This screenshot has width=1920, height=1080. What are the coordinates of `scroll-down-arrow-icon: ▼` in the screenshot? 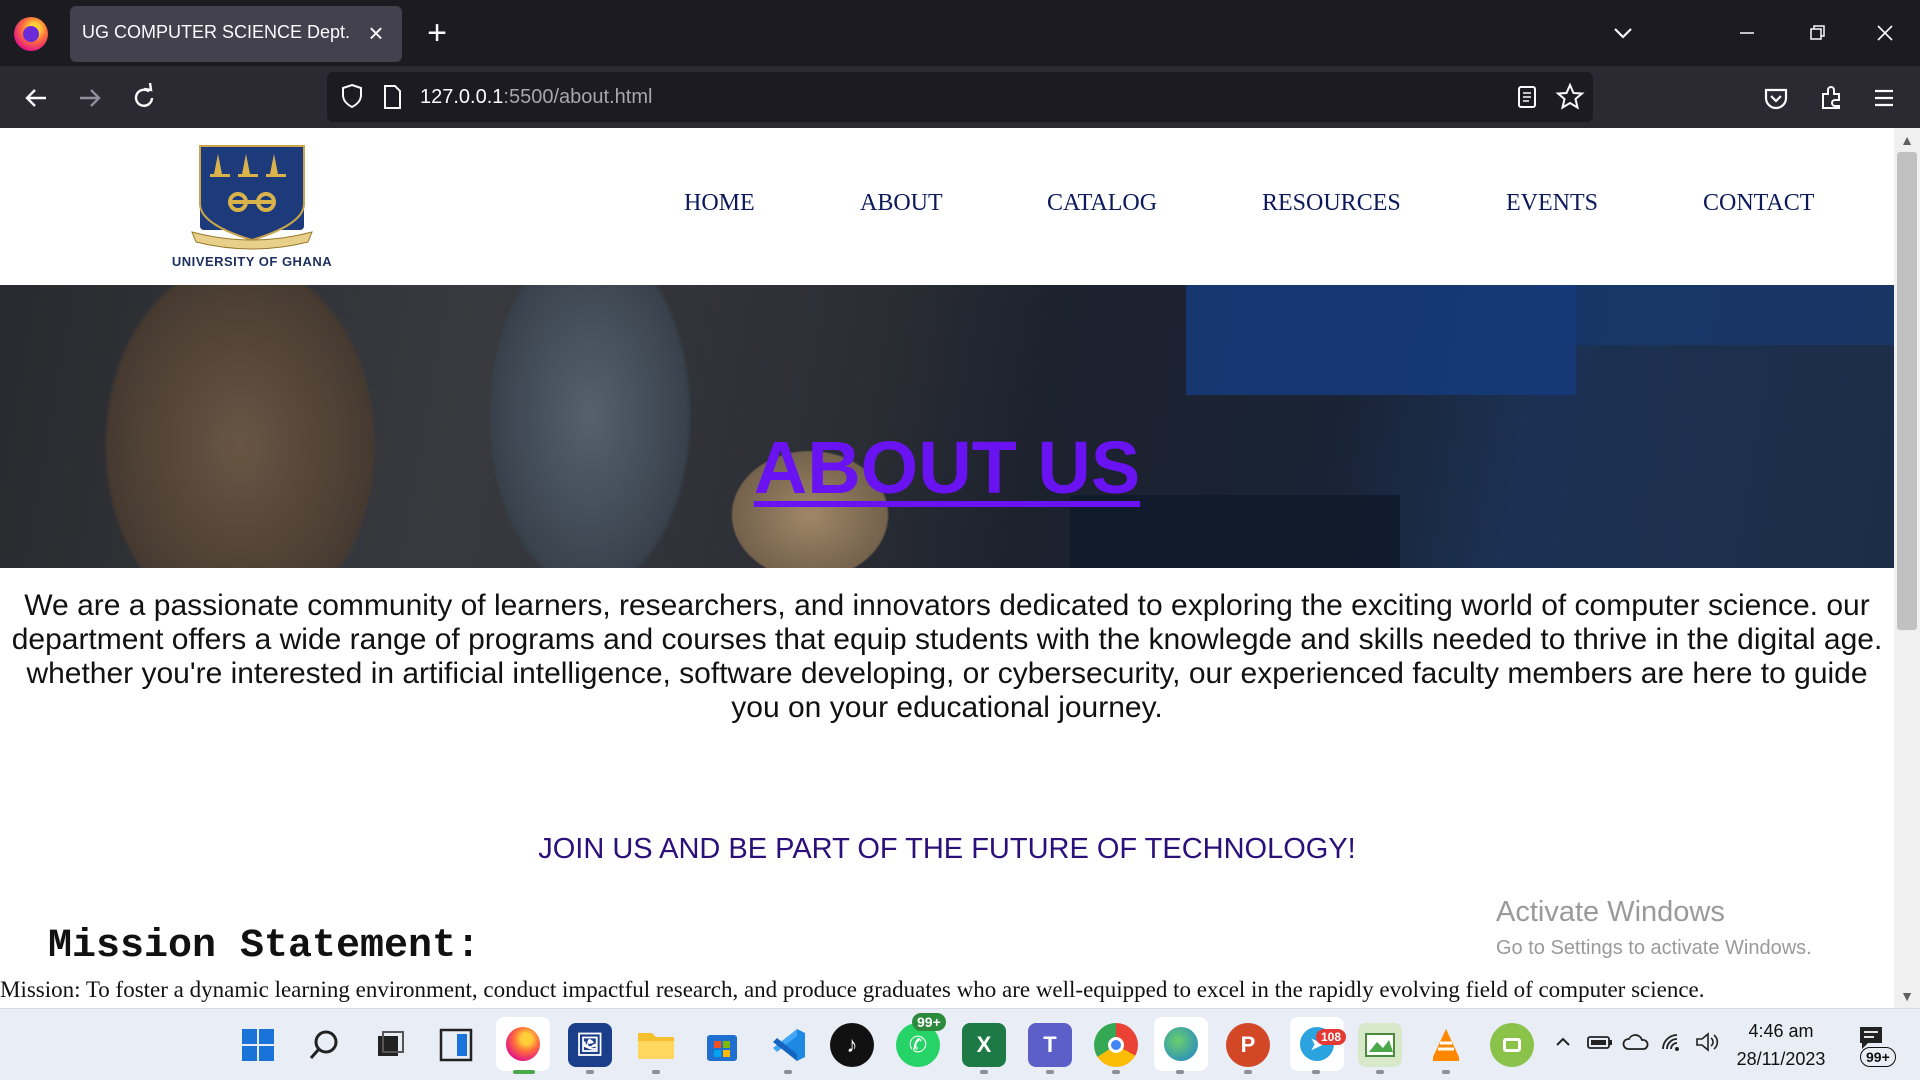 It's located at (1907, 996).